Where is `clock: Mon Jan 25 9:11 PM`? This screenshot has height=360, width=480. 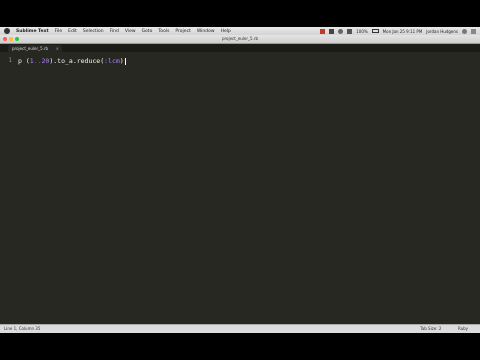
clock: Mon Jan 25 9:11 PM is located at coordinates (403, 31).